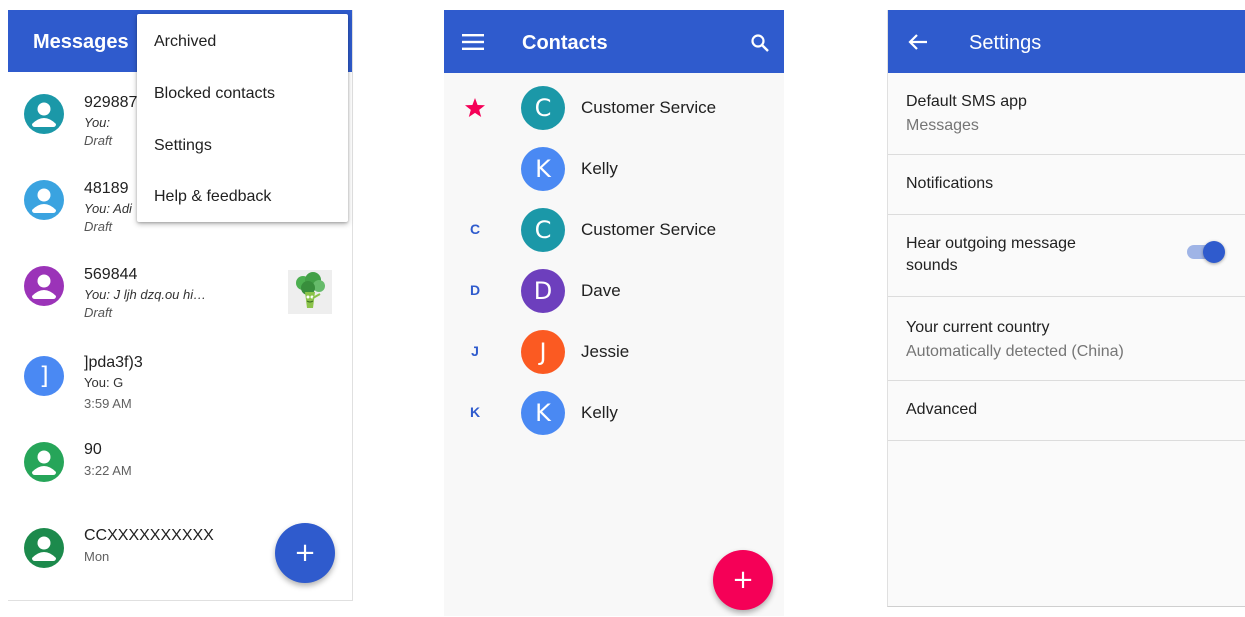 Image resolution: width=1245 pixels, height=617 pixels. What do you see at coordinates (475, 110) in the screenshot?
I see `star-icon` at bounding box center [475, 110].